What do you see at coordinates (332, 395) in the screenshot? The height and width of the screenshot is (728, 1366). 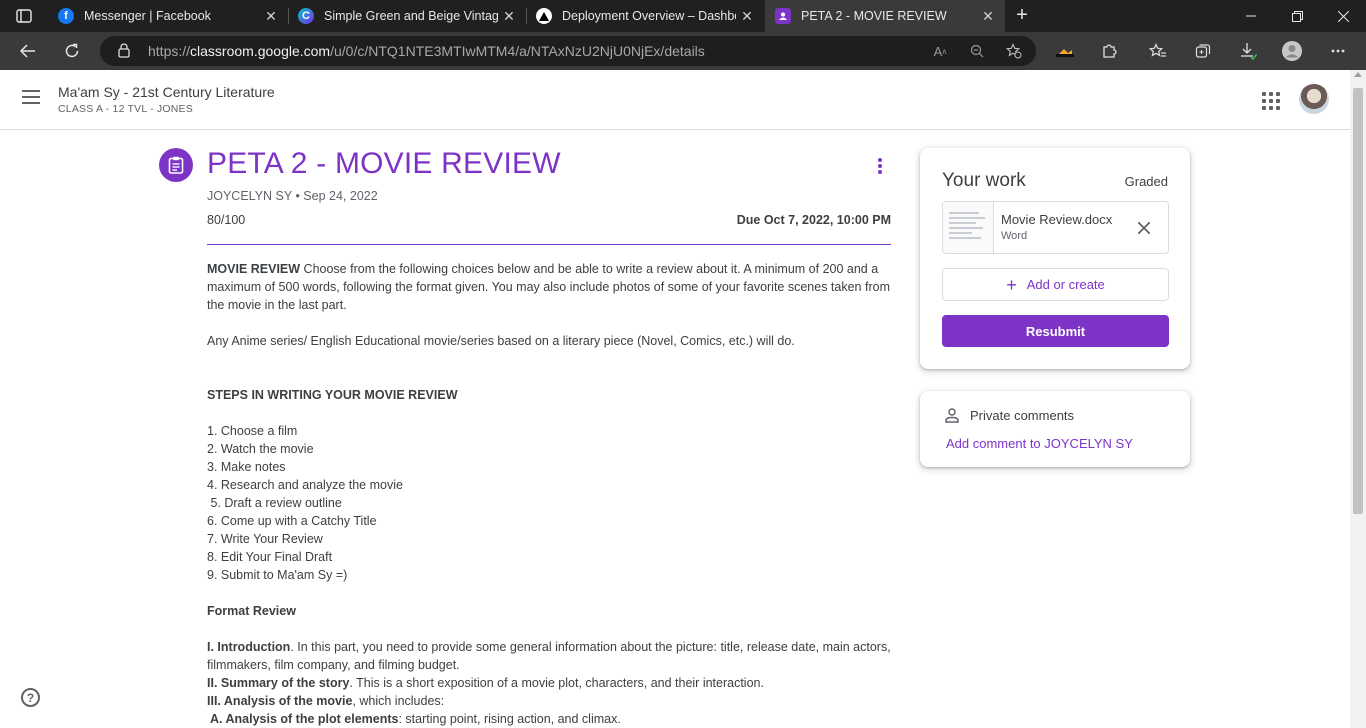 I see `steps-heading: STEPS IN WRITING YOUR MOVIE REVIEW` at bounding box center [332, 395].